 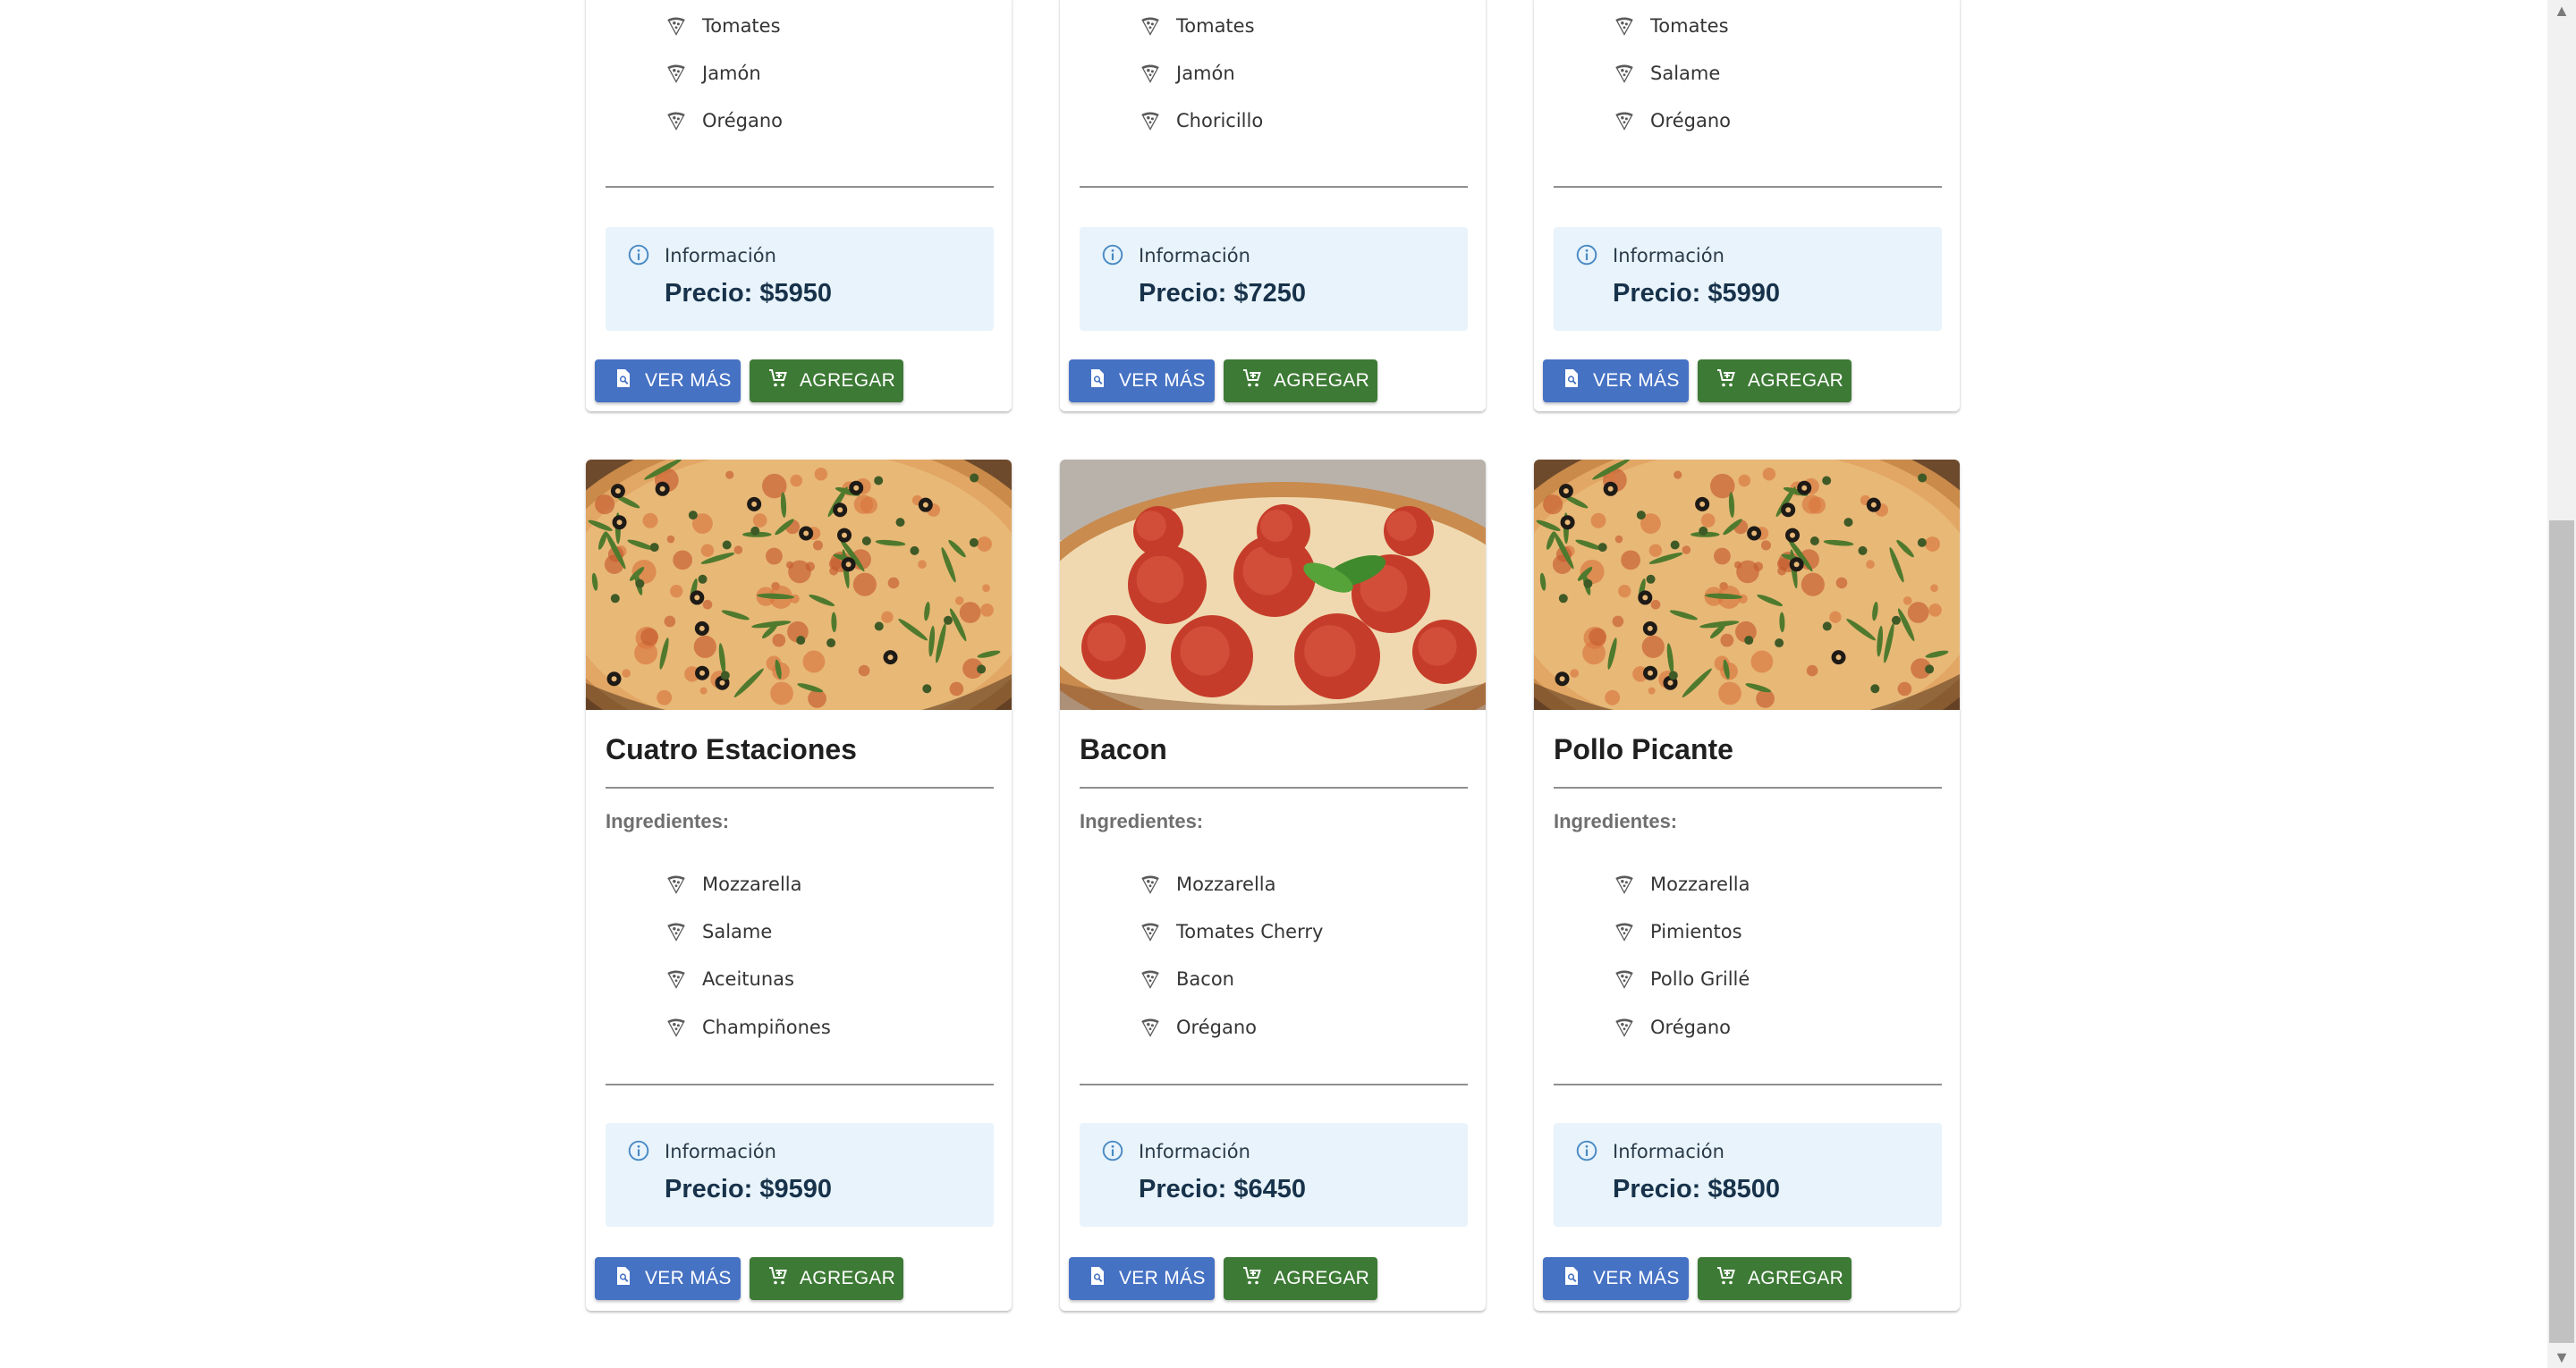 What do you see at coordinates (1220, 121) in the screenshot?
I see `ingredient-label: Choricillo` at bounding box center [1220, 121].